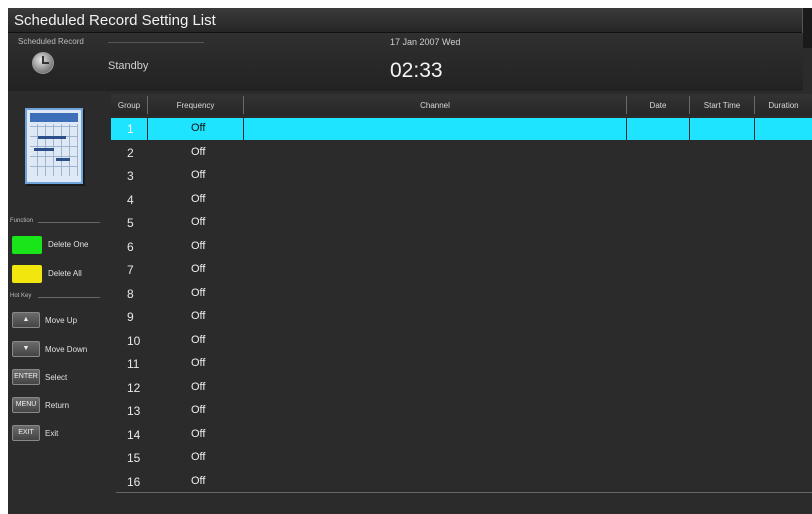 Image resolution: width=812 pixels, height=514 pixels. What do you see at coordinates (52, 433) in the screenshot?
I see `exit-label: Exit` at bounding box center [52, 433].